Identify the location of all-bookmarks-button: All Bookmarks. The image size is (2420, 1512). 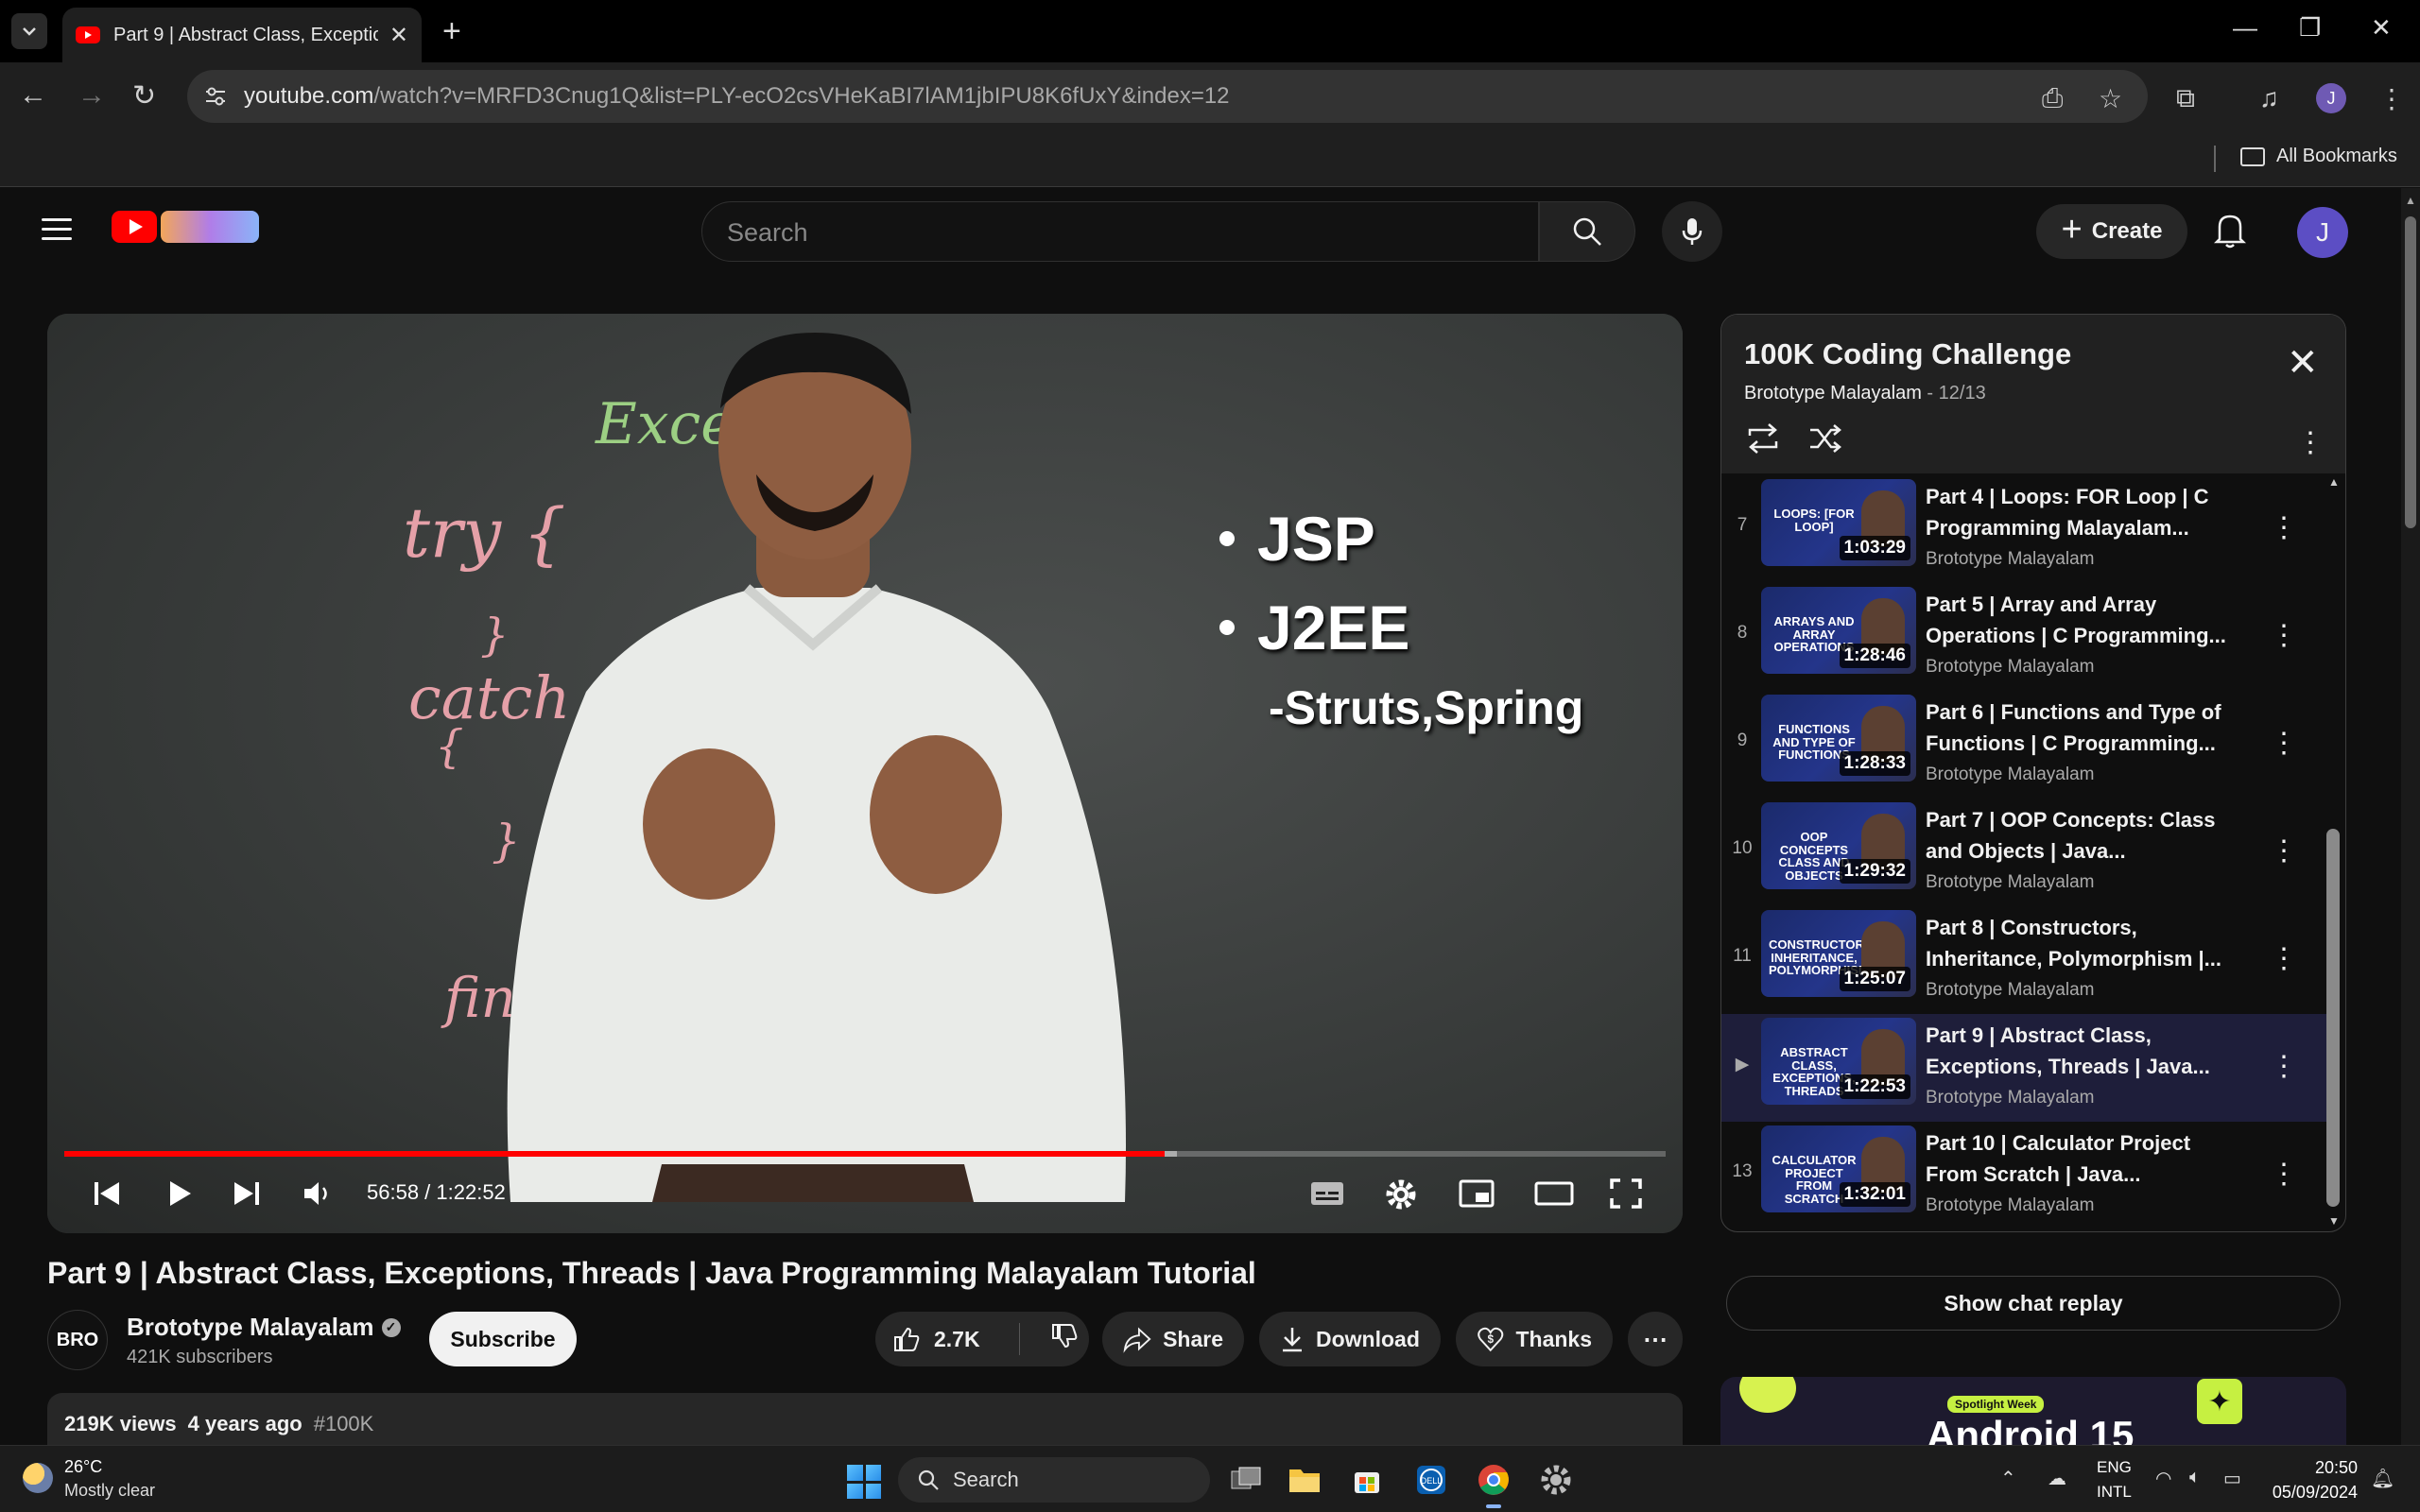
(2318, 156).